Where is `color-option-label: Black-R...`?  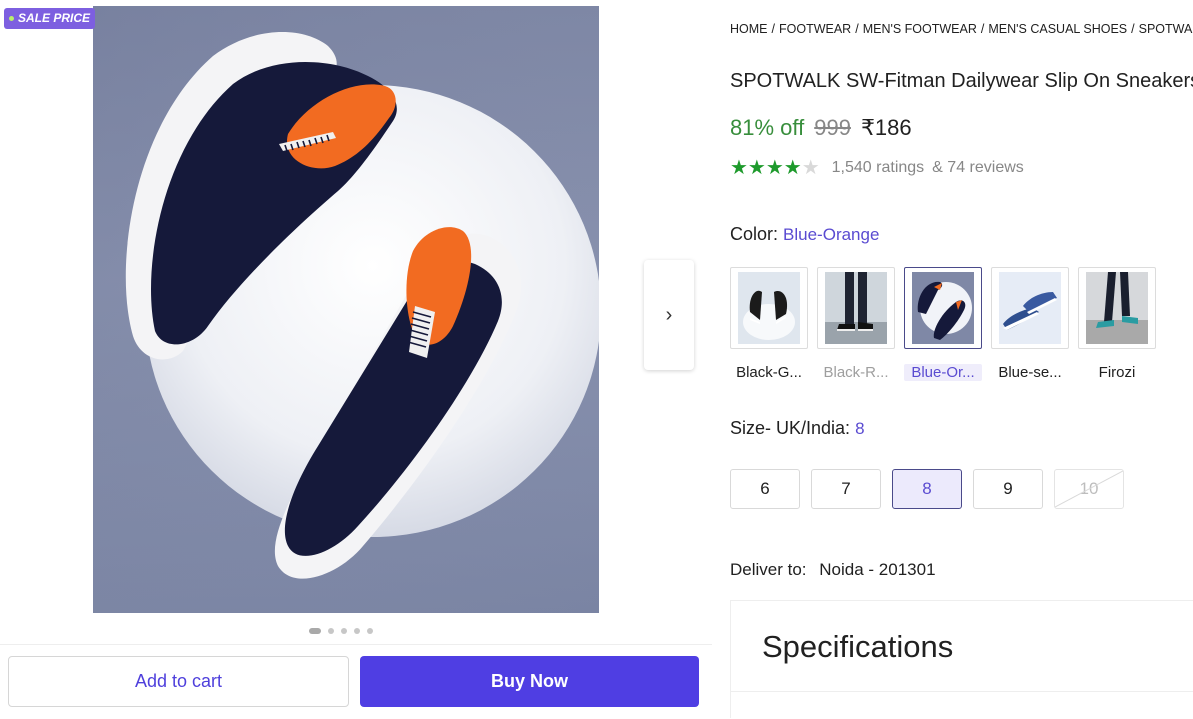 color-option-label: Black-R... is located at coordinates (856, 372).